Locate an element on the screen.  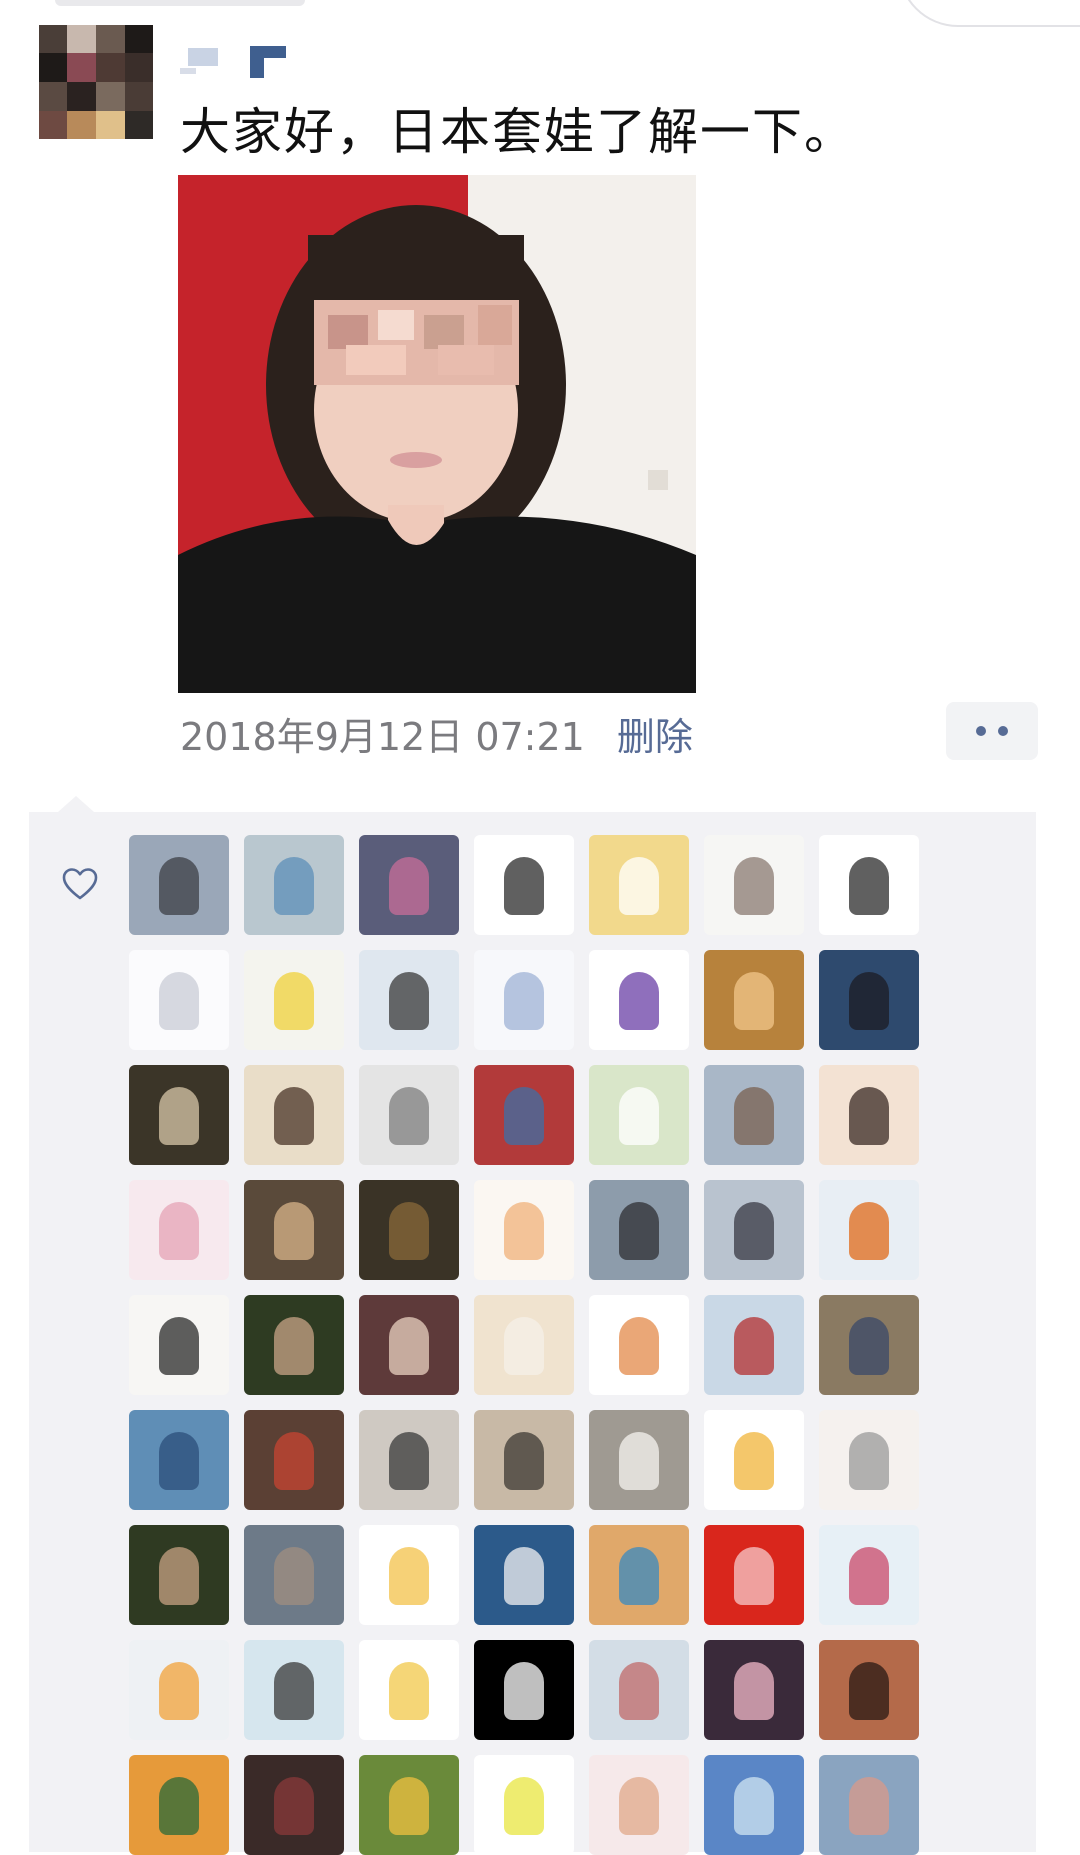
delete-button: 删除 is located at coordinates (655, 733).